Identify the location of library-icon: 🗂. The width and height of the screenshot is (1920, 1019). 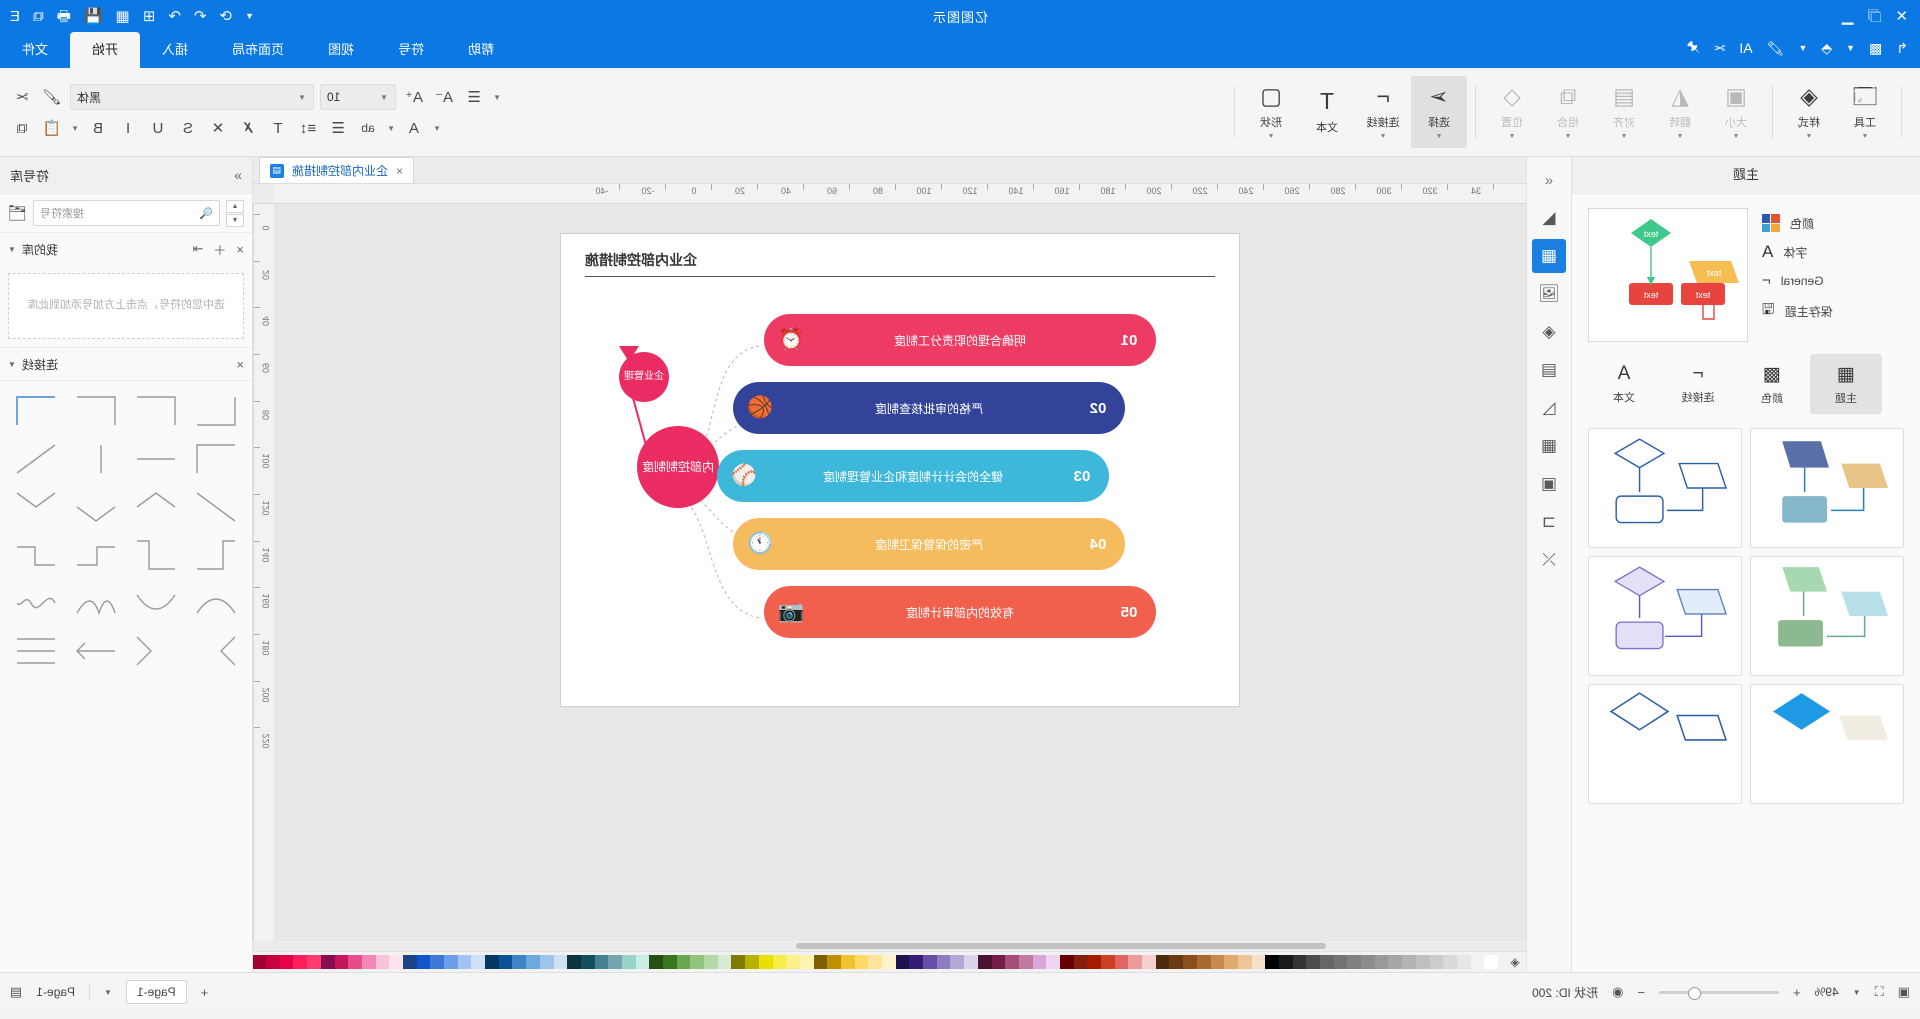
(17, 213).